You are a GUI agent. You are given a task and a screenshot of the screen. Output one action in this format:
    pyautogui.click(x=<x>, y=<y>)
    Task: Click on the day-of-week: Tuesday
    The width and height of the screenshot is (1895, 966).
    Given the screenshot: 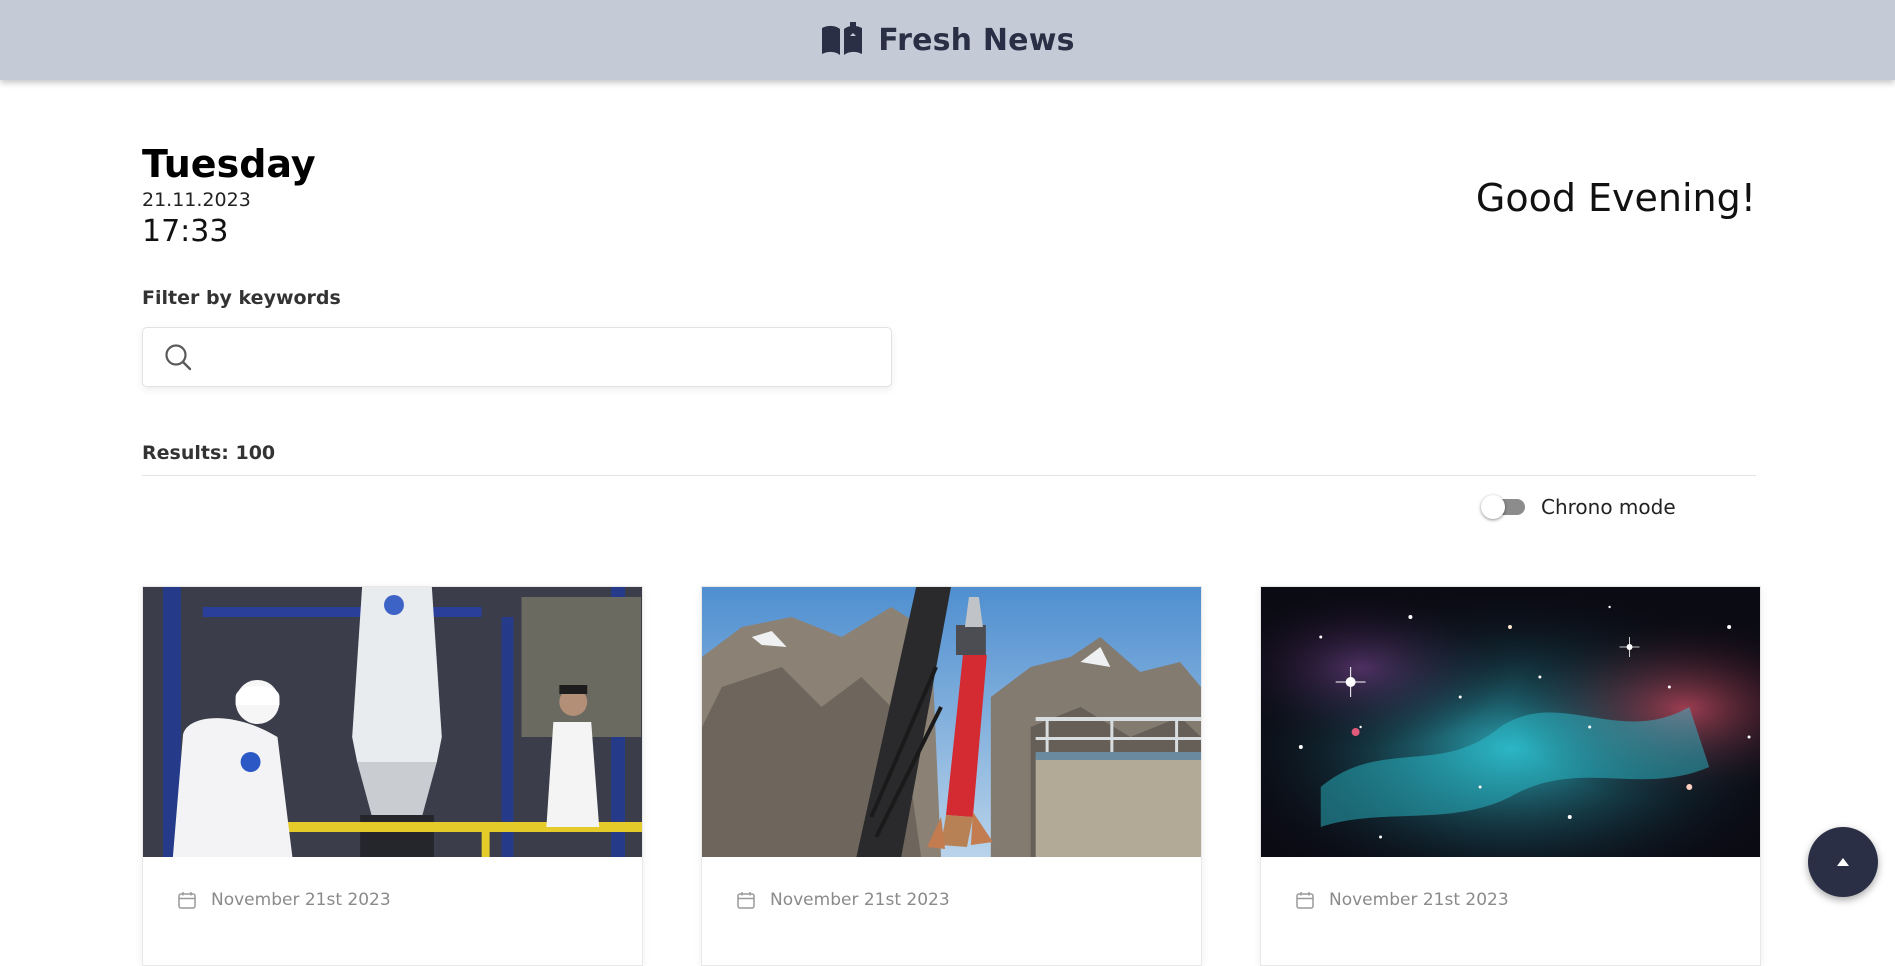 What is the action you would take?
    pyautogui.click(x=229, y=164)
    